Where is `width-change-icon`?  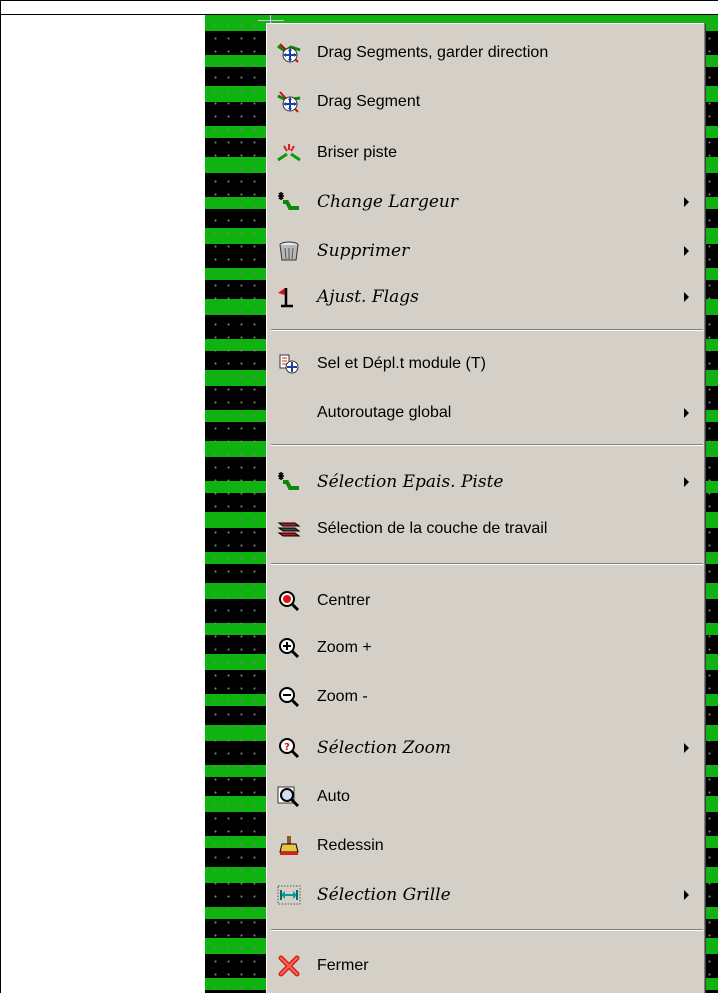 width-change-icon is located at coordinates (288, 201).